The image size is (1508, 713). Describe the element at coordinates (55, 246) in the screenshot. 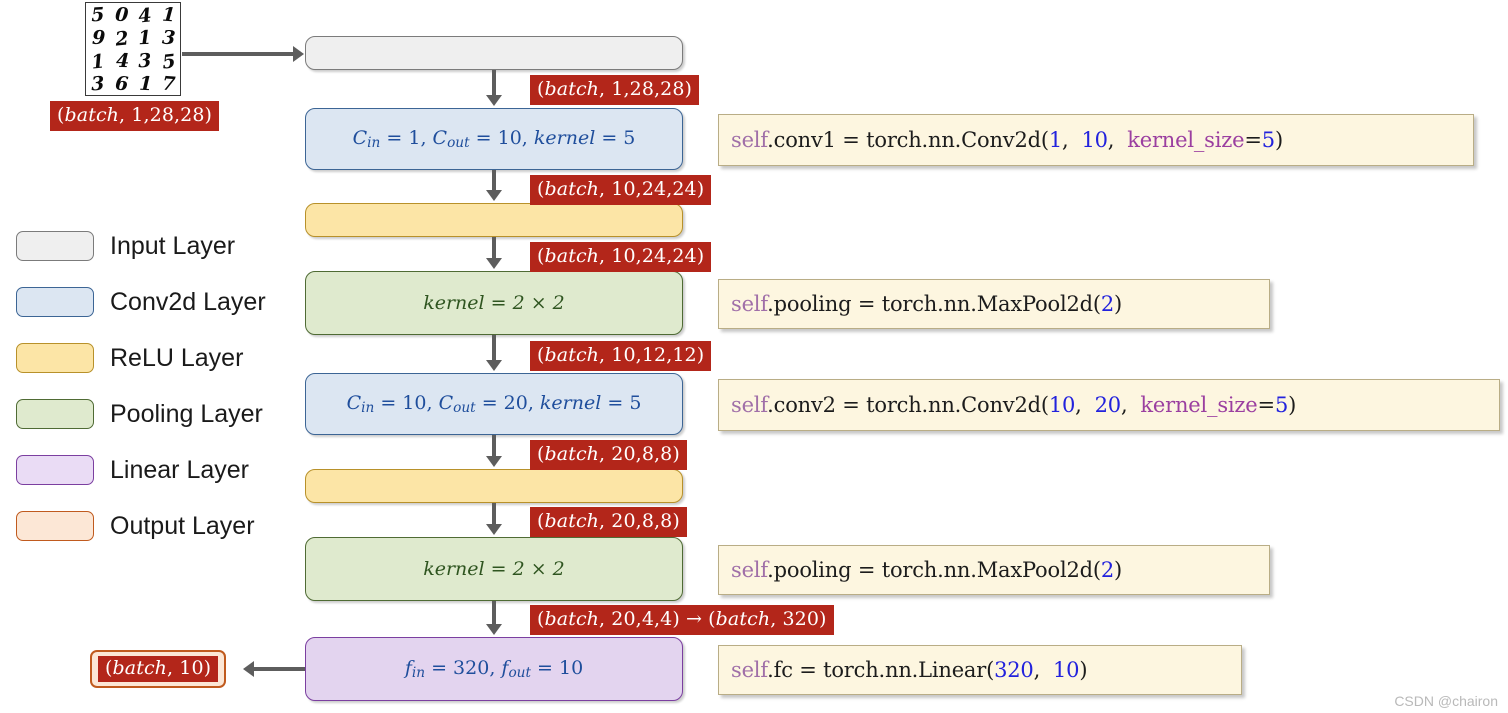

I see `legend-swatch-input-icon` at that location.